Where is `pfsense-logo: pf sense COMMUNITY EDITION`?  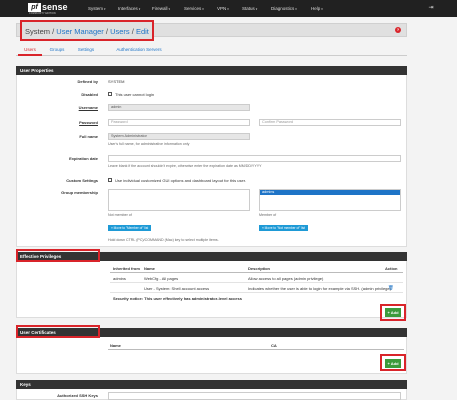
pfsense-logo: pf sense COMMUNITY EDITION is located at coordinates (53, 8).